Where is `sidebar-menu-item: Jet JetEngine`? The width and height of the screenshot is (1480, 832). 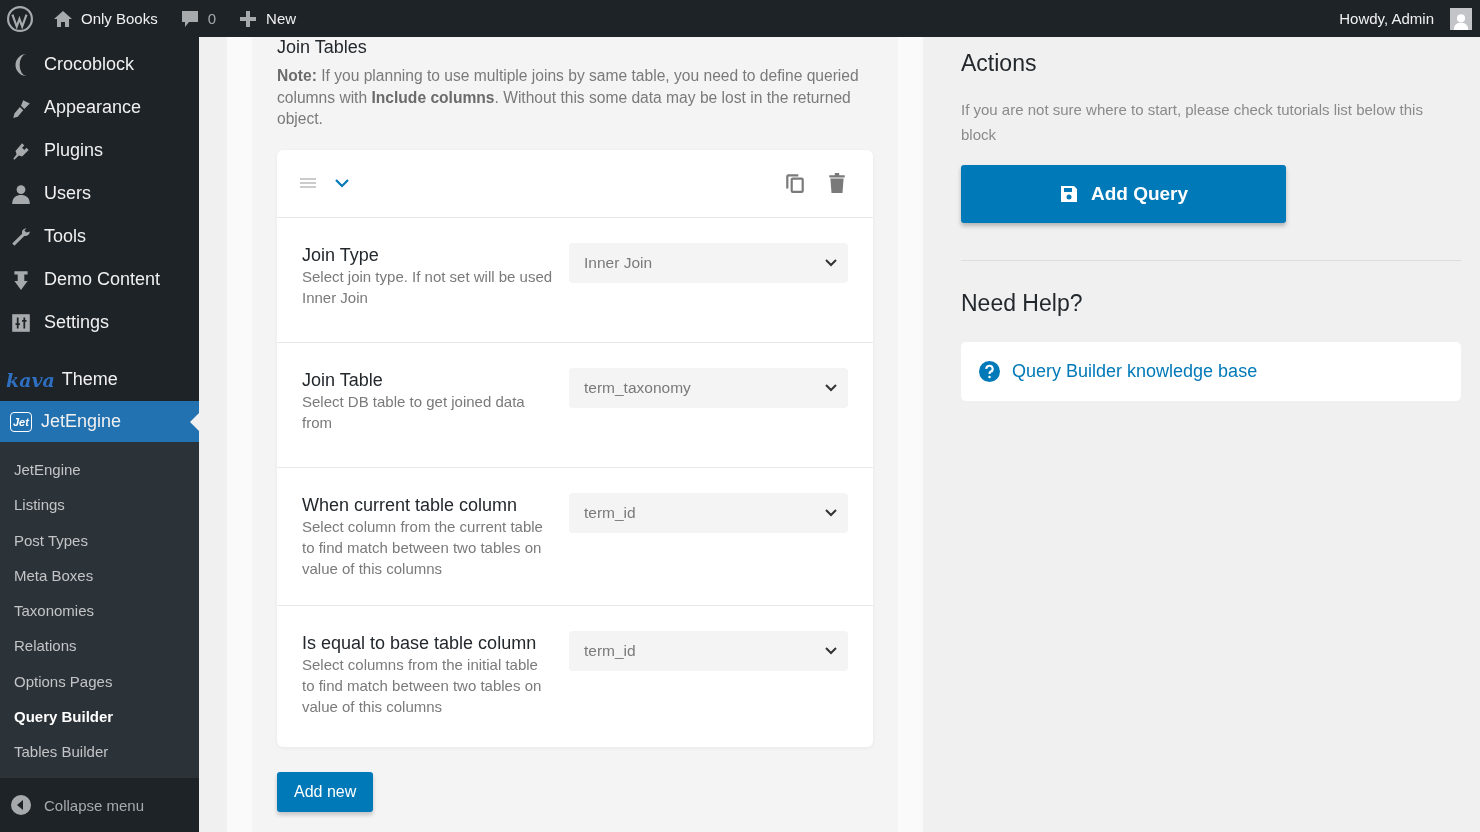
sidebar-menu-item: Jet JetEngine is located at coordinates (99, 421).